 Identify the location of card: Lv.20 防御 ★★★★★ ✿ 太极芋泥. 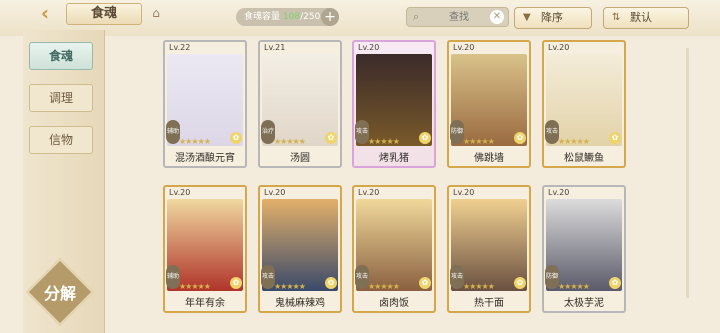
(584, 249).